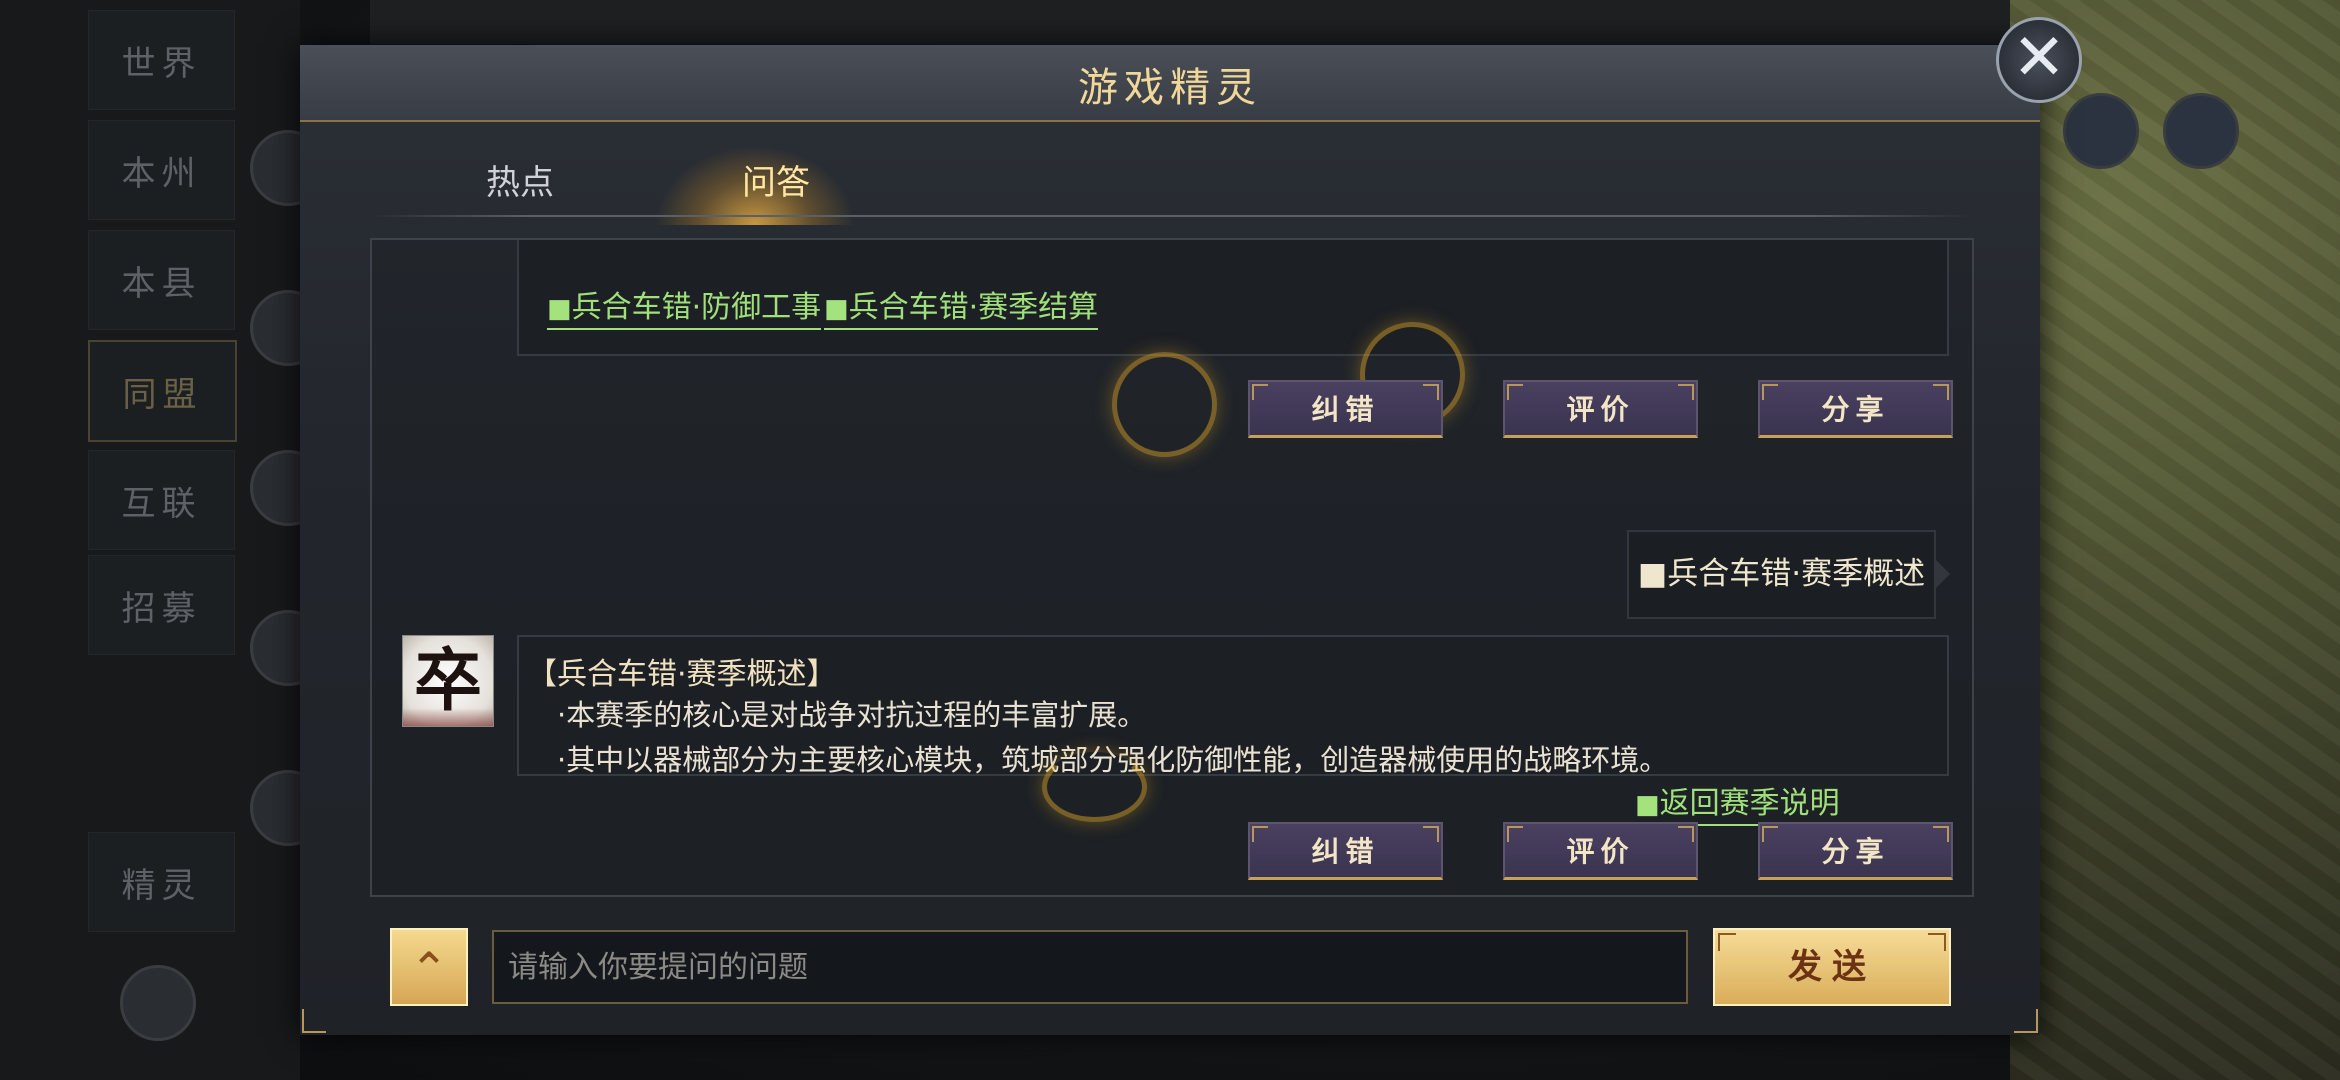  What do you see at coordinates (2201, 131) in the screenshot?
I see `bg-location-icon` at bounding box center [2201, 131].